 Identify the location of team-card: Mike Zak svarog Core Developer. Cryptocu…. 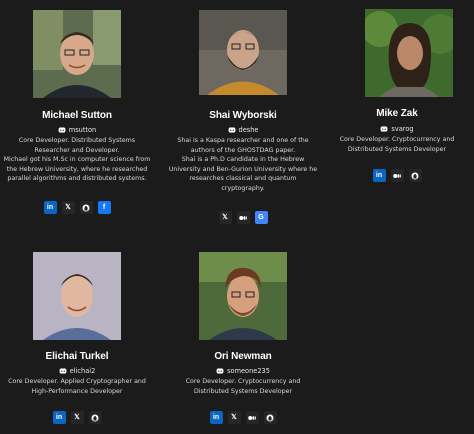
(397, 100).